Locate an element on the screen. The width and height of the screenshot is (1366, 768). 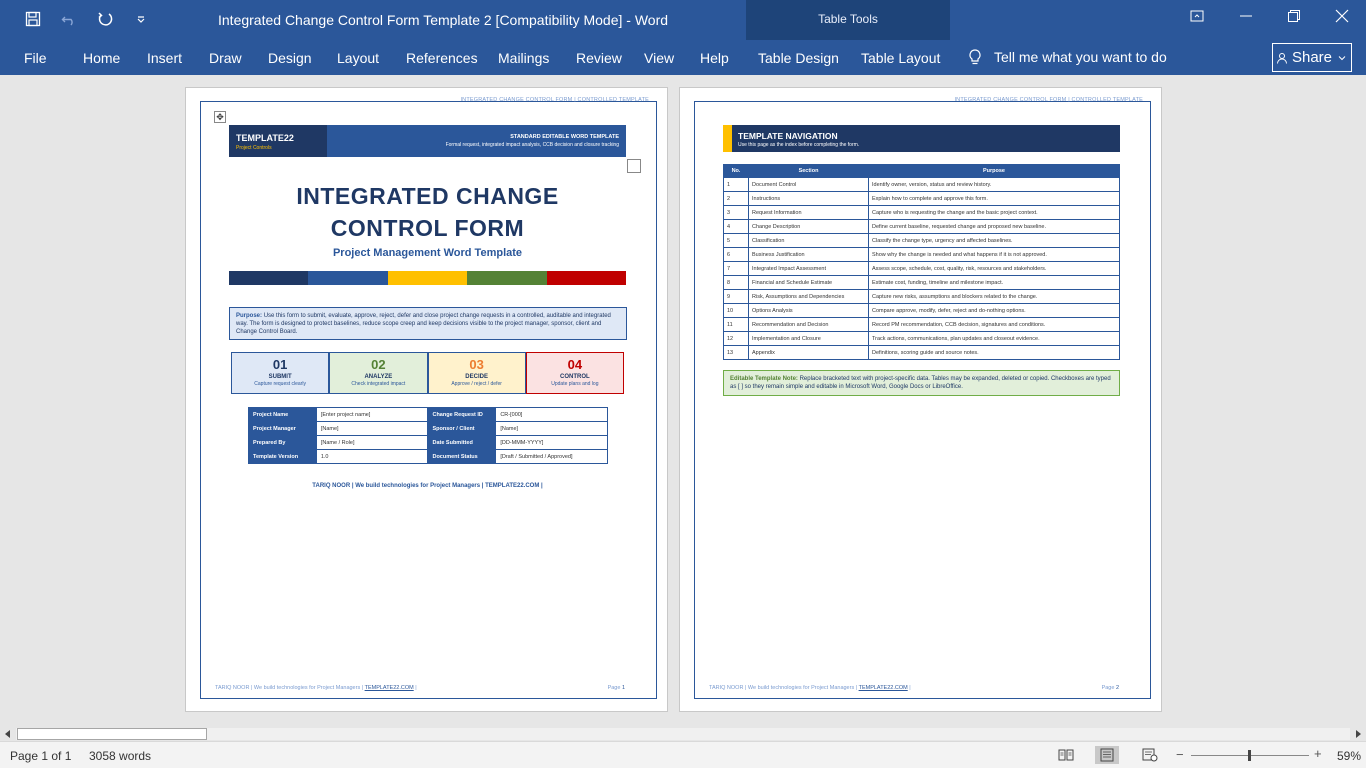
scroll-left-button is located at coordinates (8, 734).